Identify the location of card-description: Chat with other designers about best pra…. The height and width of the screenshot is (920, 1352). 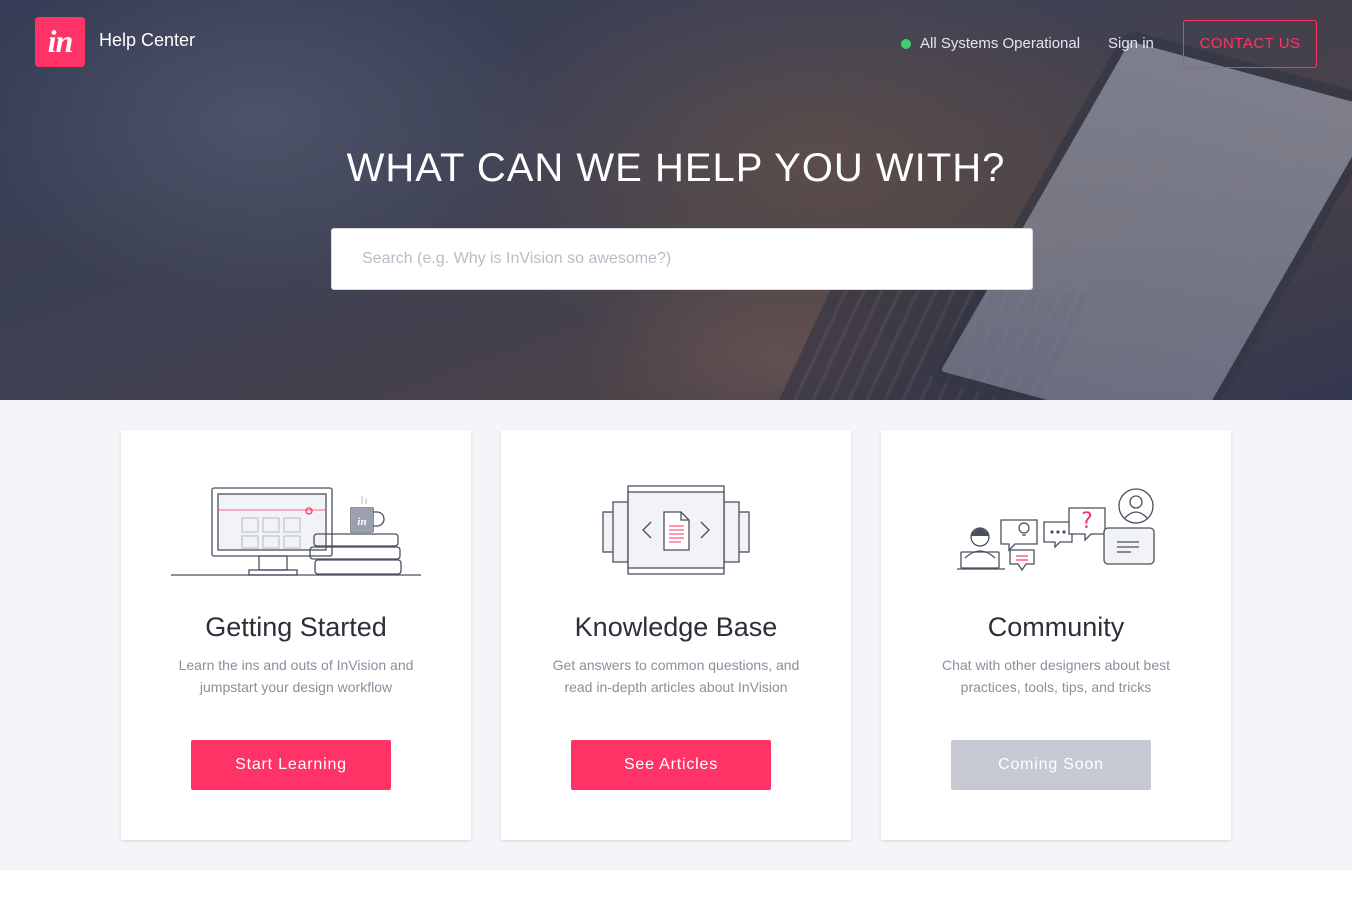
(1056, 676).